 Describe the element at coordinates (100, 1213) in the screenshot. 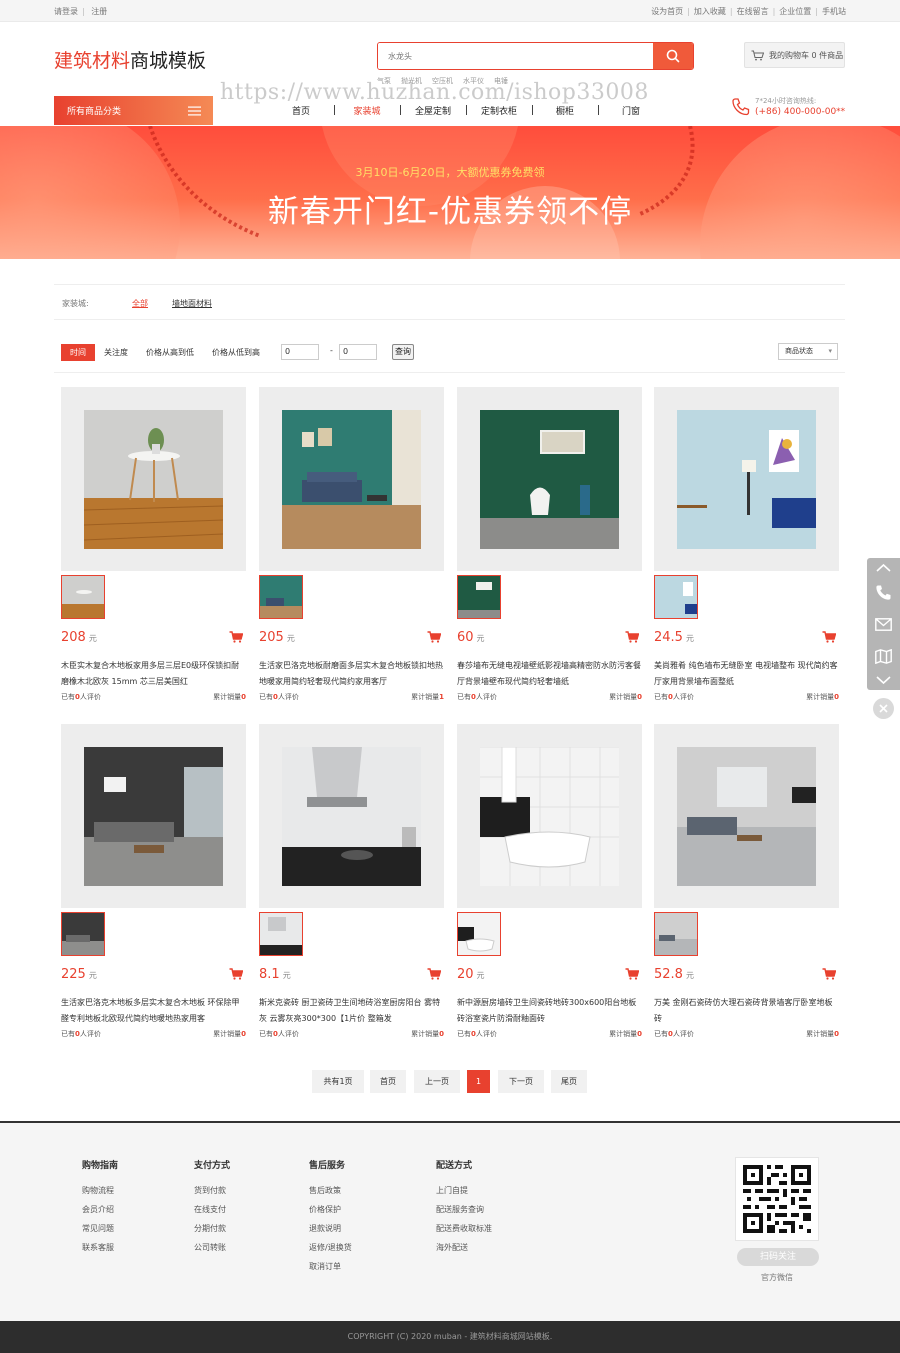

I see `footer-link: 会员介绍` at that location.